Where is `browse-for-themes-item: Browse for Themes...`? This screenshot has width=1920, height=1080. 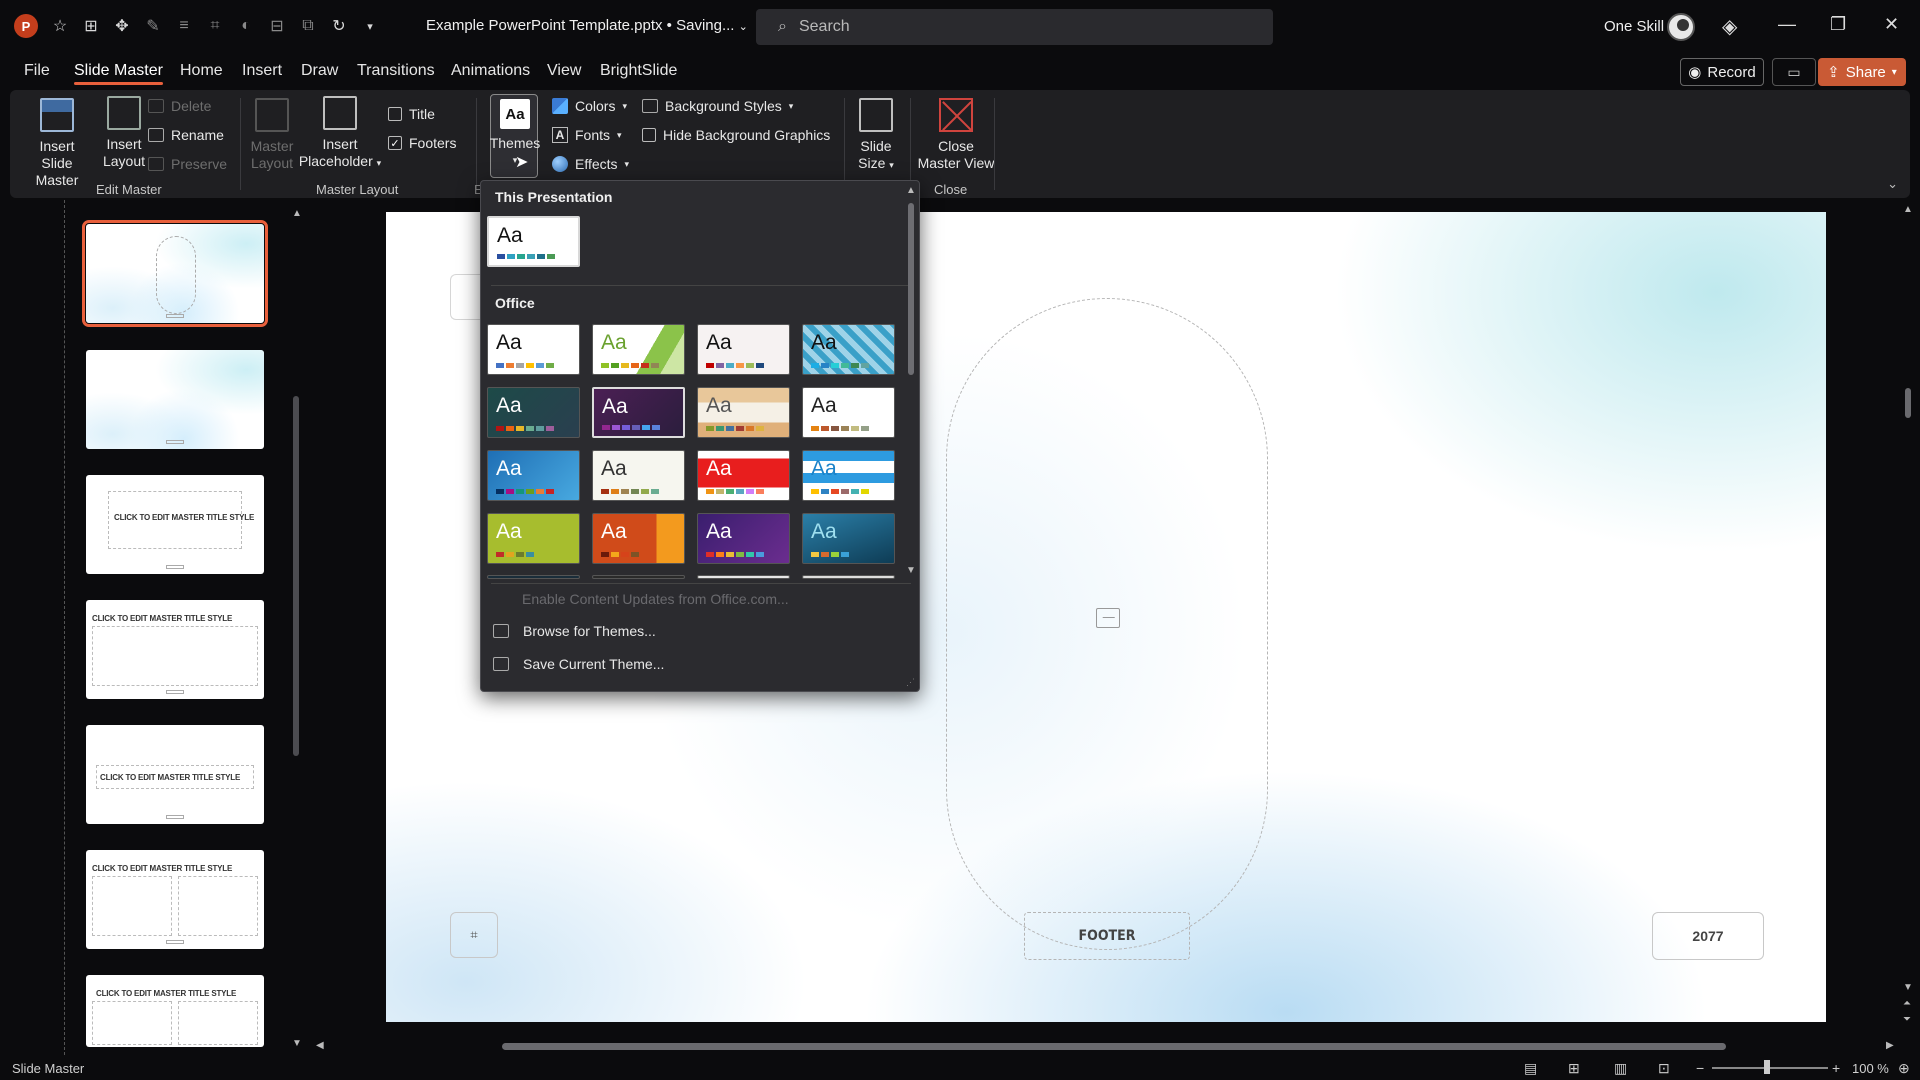 browse-for-themes-item: Browse for Themes... is located at coordinates (574, 631).